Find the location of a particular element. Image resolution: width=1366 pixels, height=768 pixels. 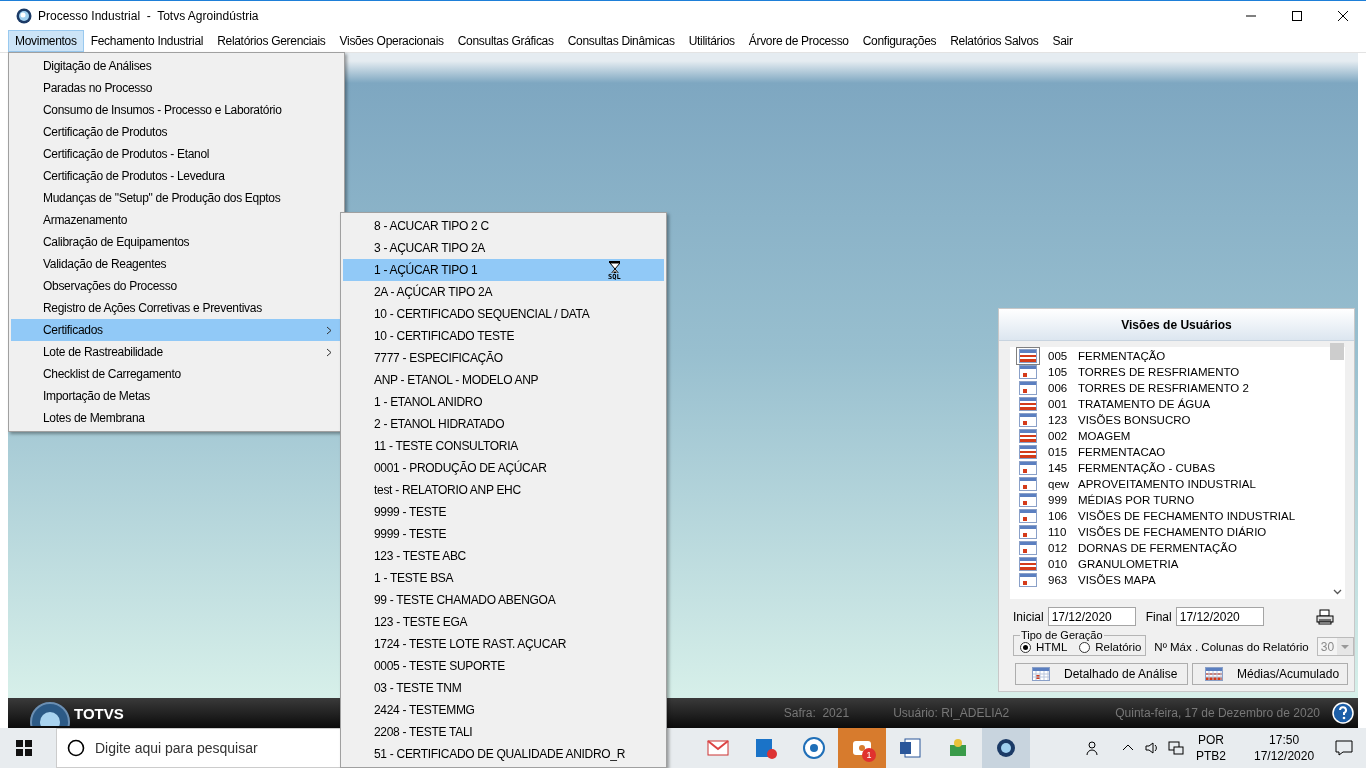

list-item: 001 TRATAMENTO DE ÁGUA is located at coordinates (1169, 404).